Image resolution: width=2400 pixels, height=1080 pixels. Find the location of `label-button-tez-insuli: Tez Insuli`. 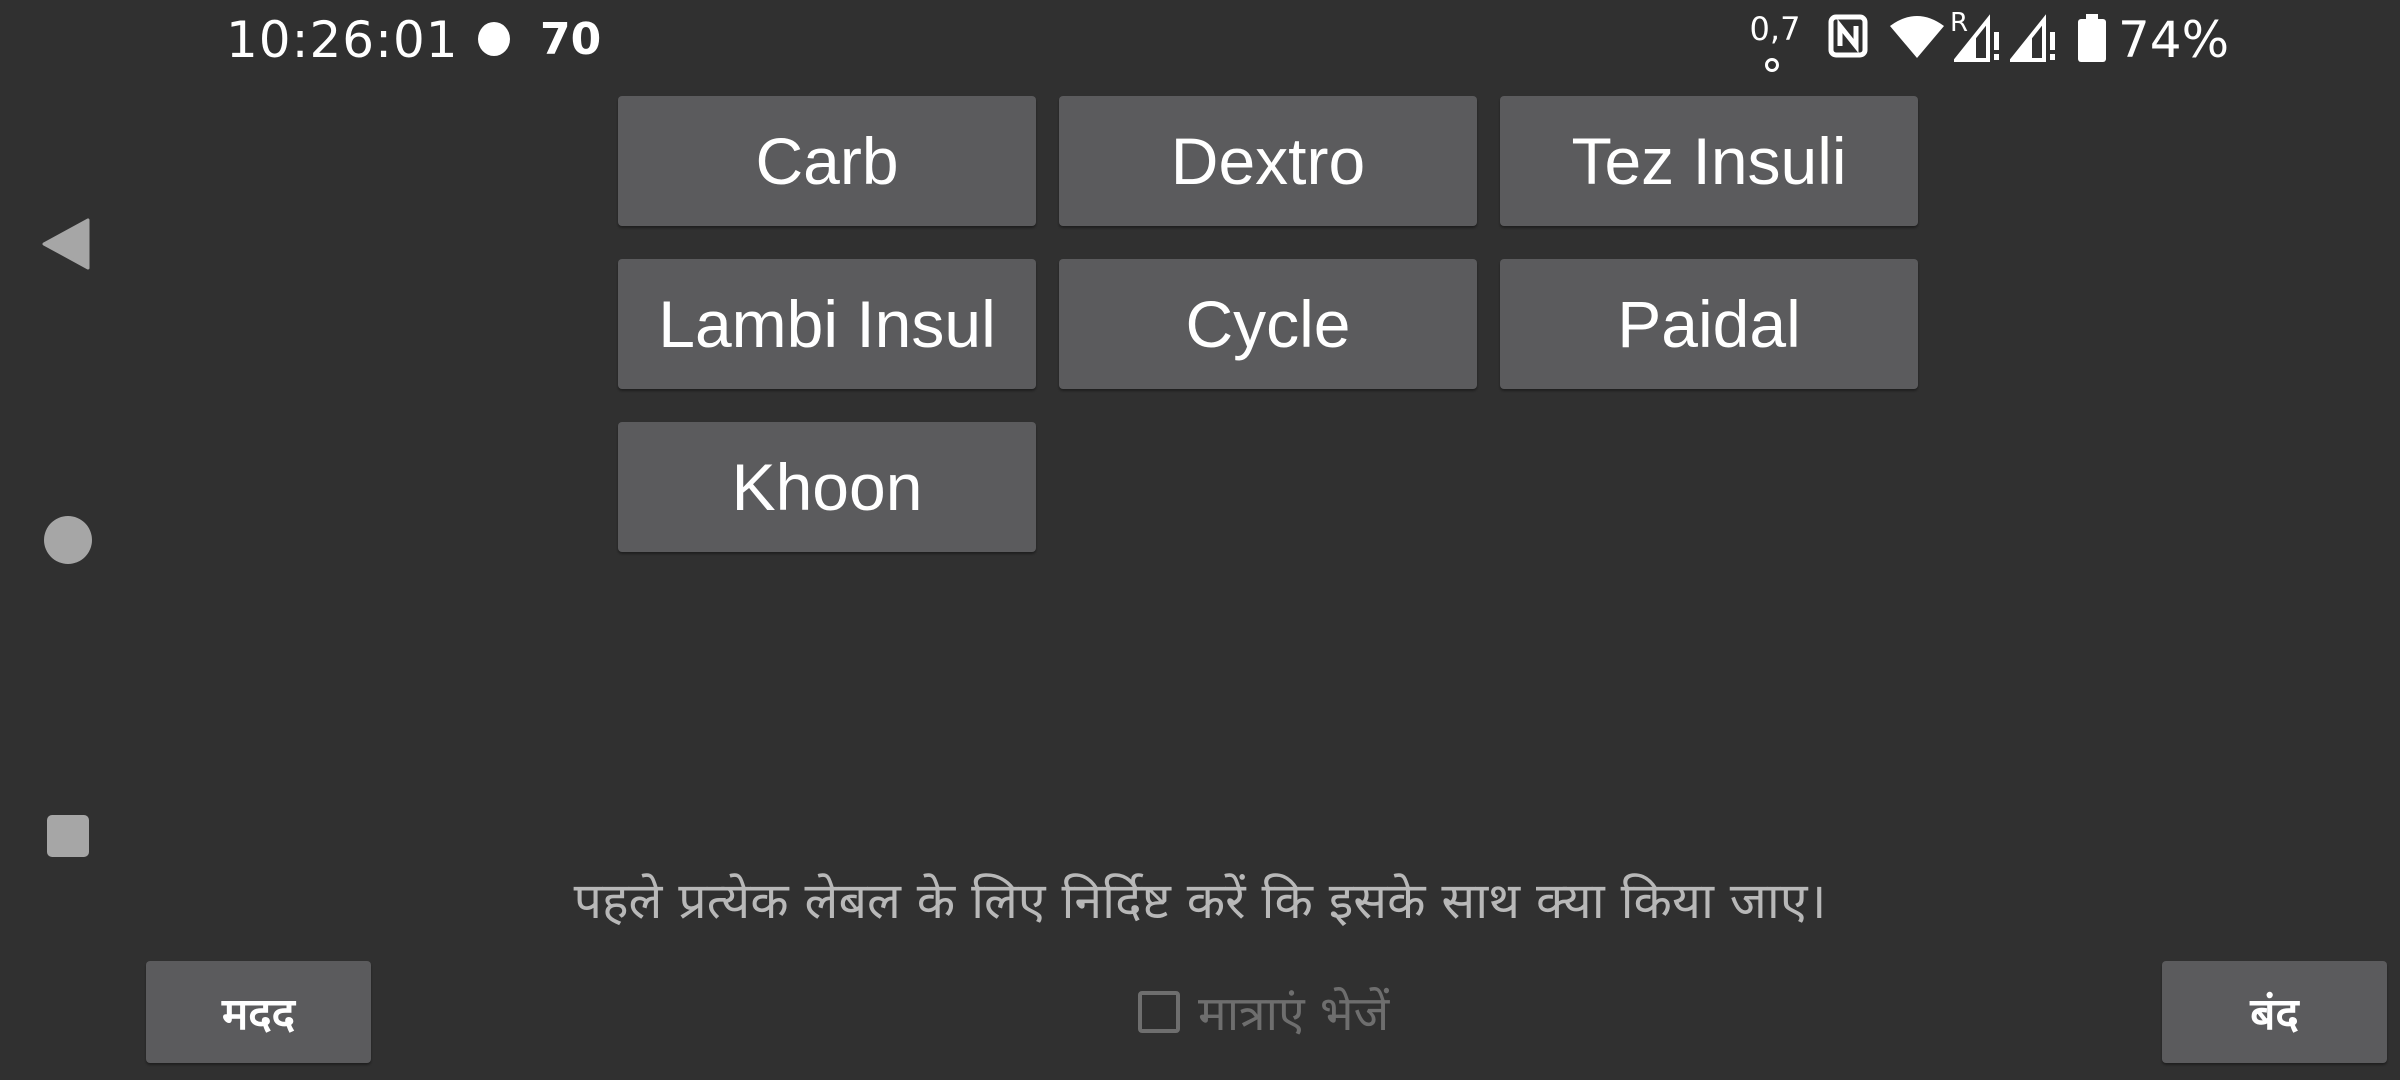

label-button-tez-insuli: Tez Insuli is located at coordinates (1709, 161).